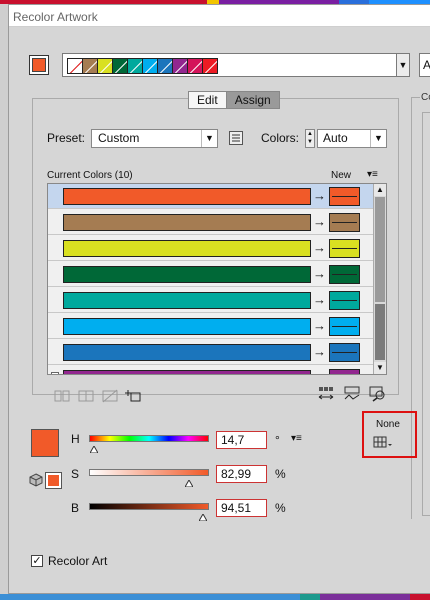  Describe the element at coordinates (241, 508) in the screenshot. I see `brightness-value-field: 94,51` at that location.